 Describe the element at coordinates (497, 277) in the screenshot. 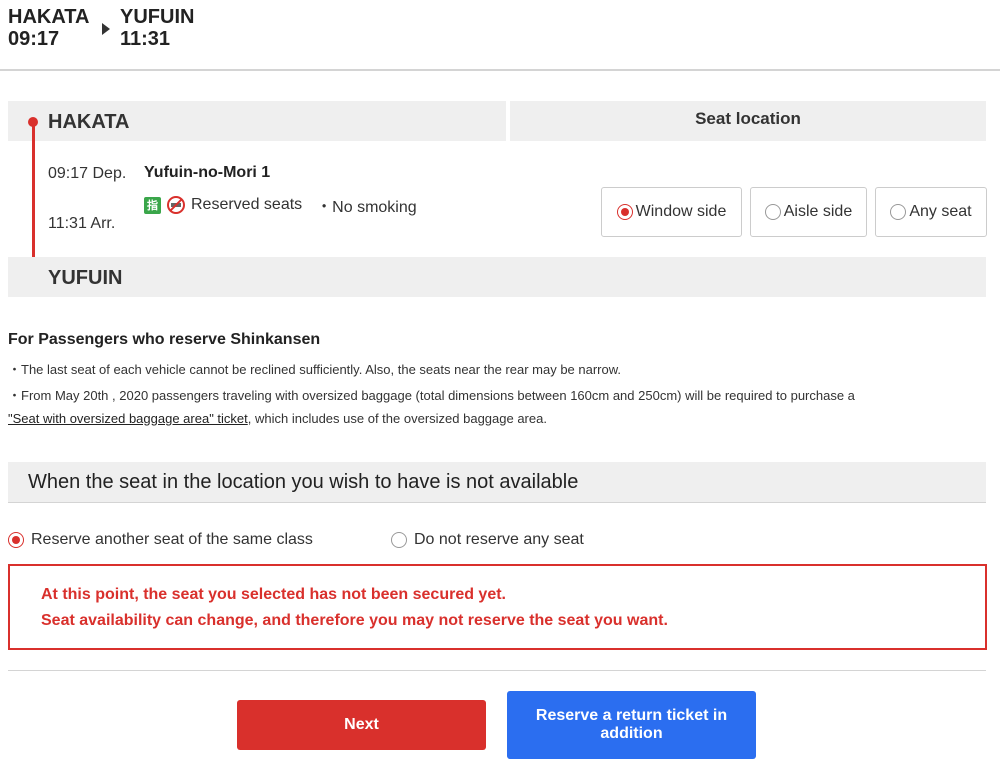

I see `destination-stop-bar: YUFUIN` at that location.